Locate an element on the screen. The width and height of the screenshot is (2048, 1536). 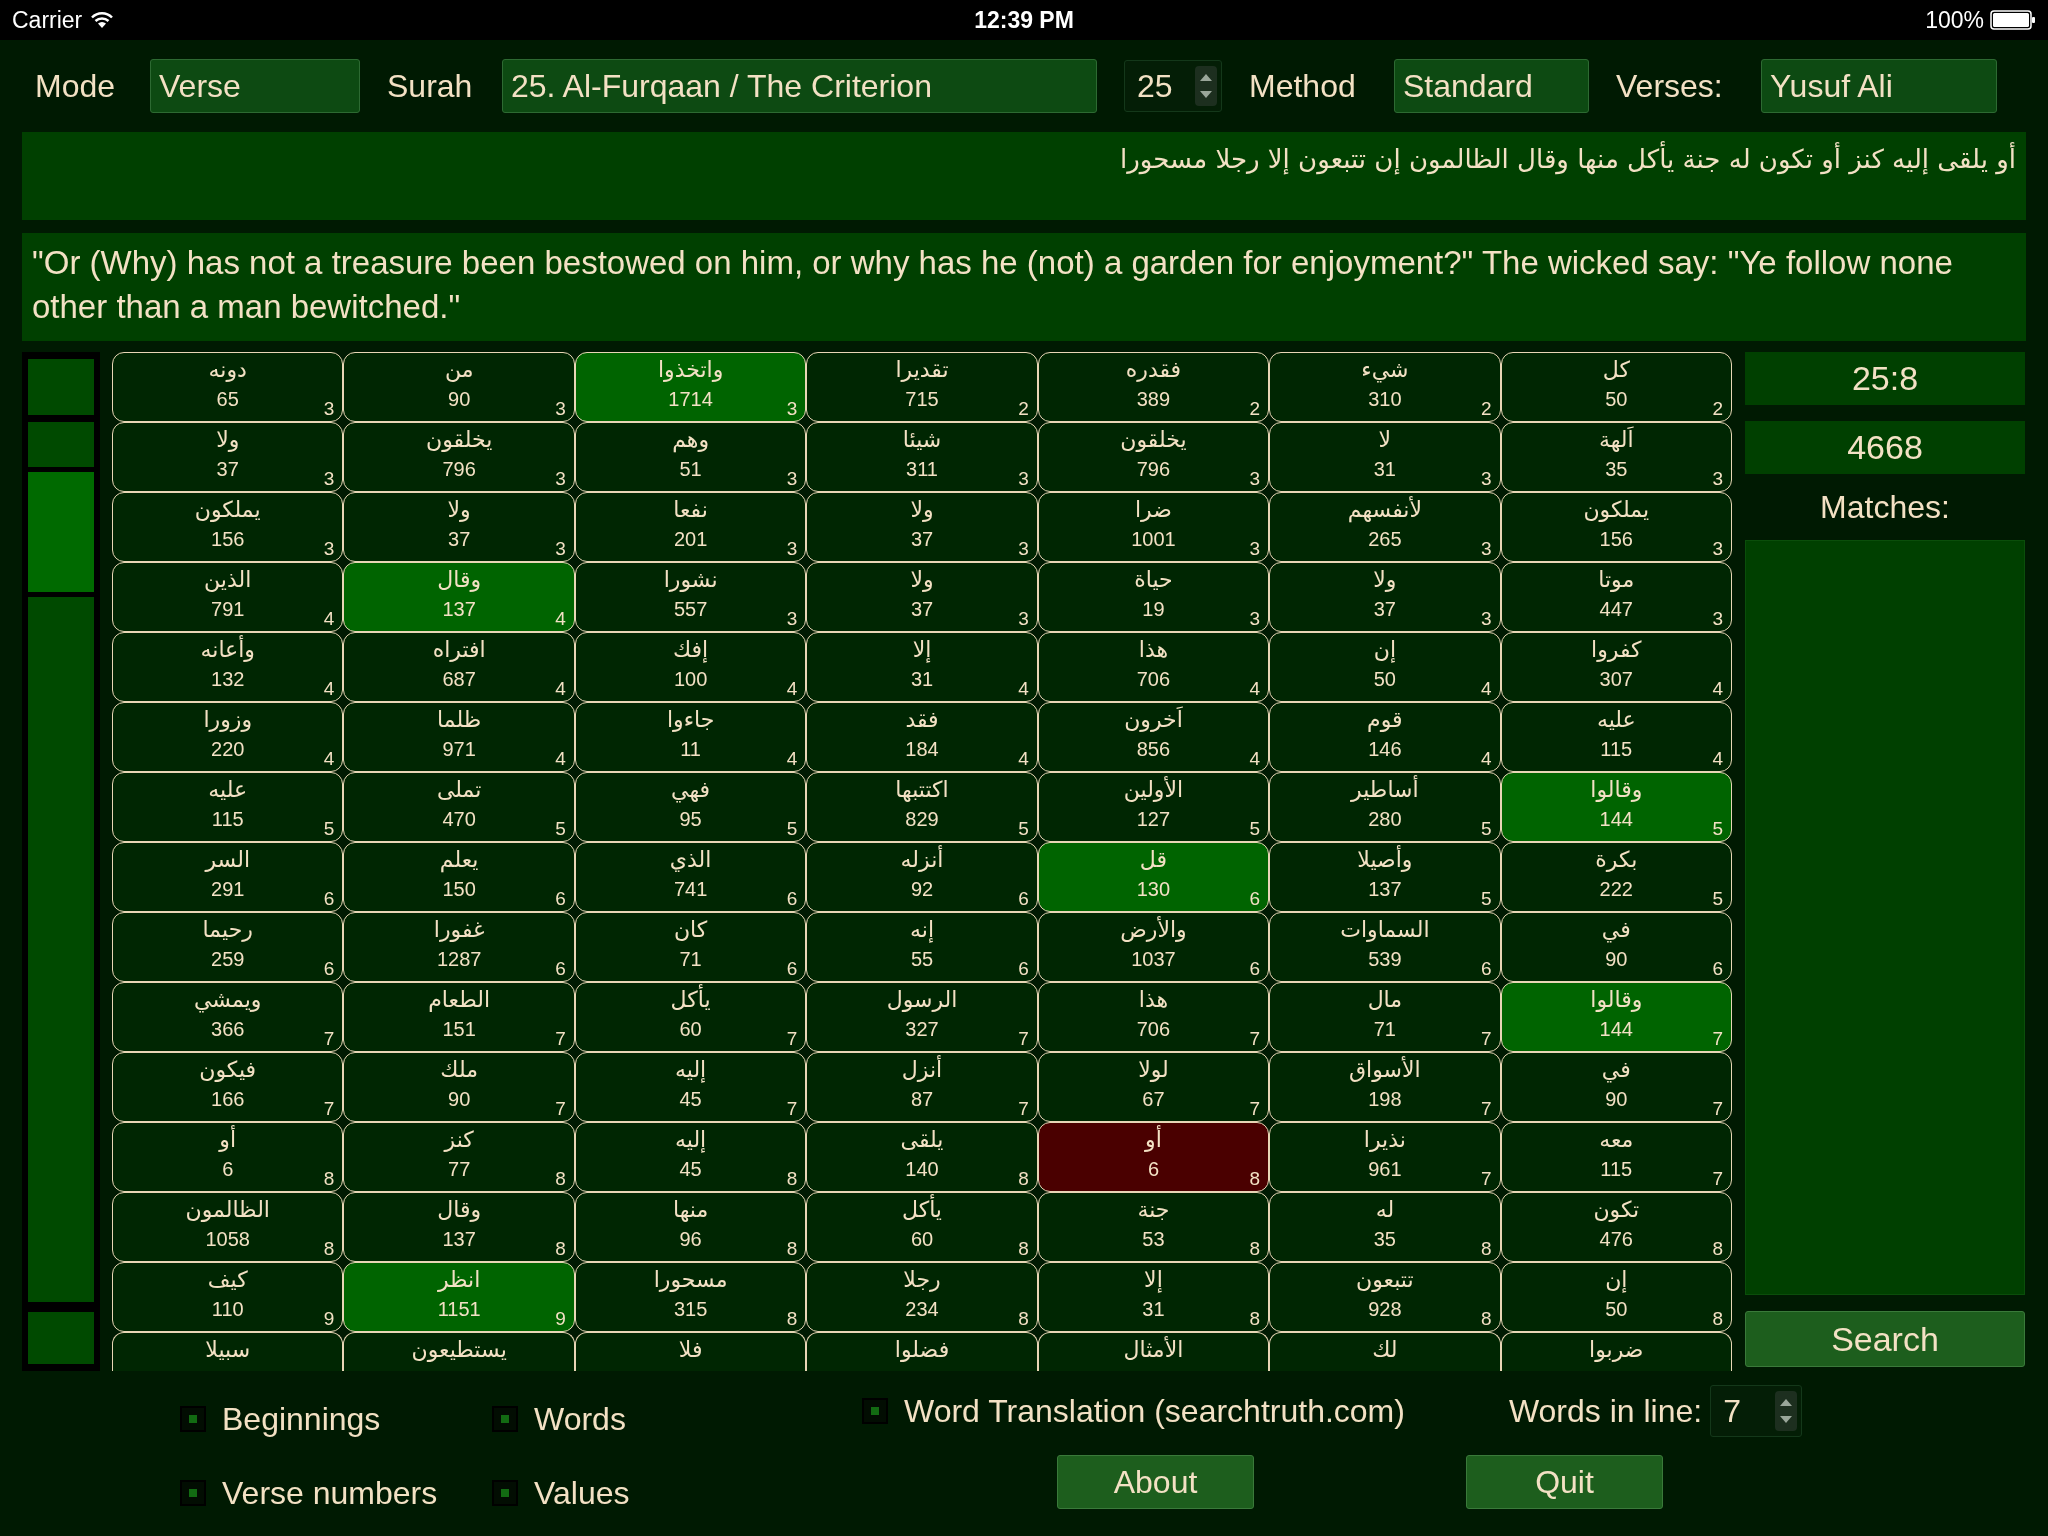
word-value: 156 is located at coordinates (1616, 539).